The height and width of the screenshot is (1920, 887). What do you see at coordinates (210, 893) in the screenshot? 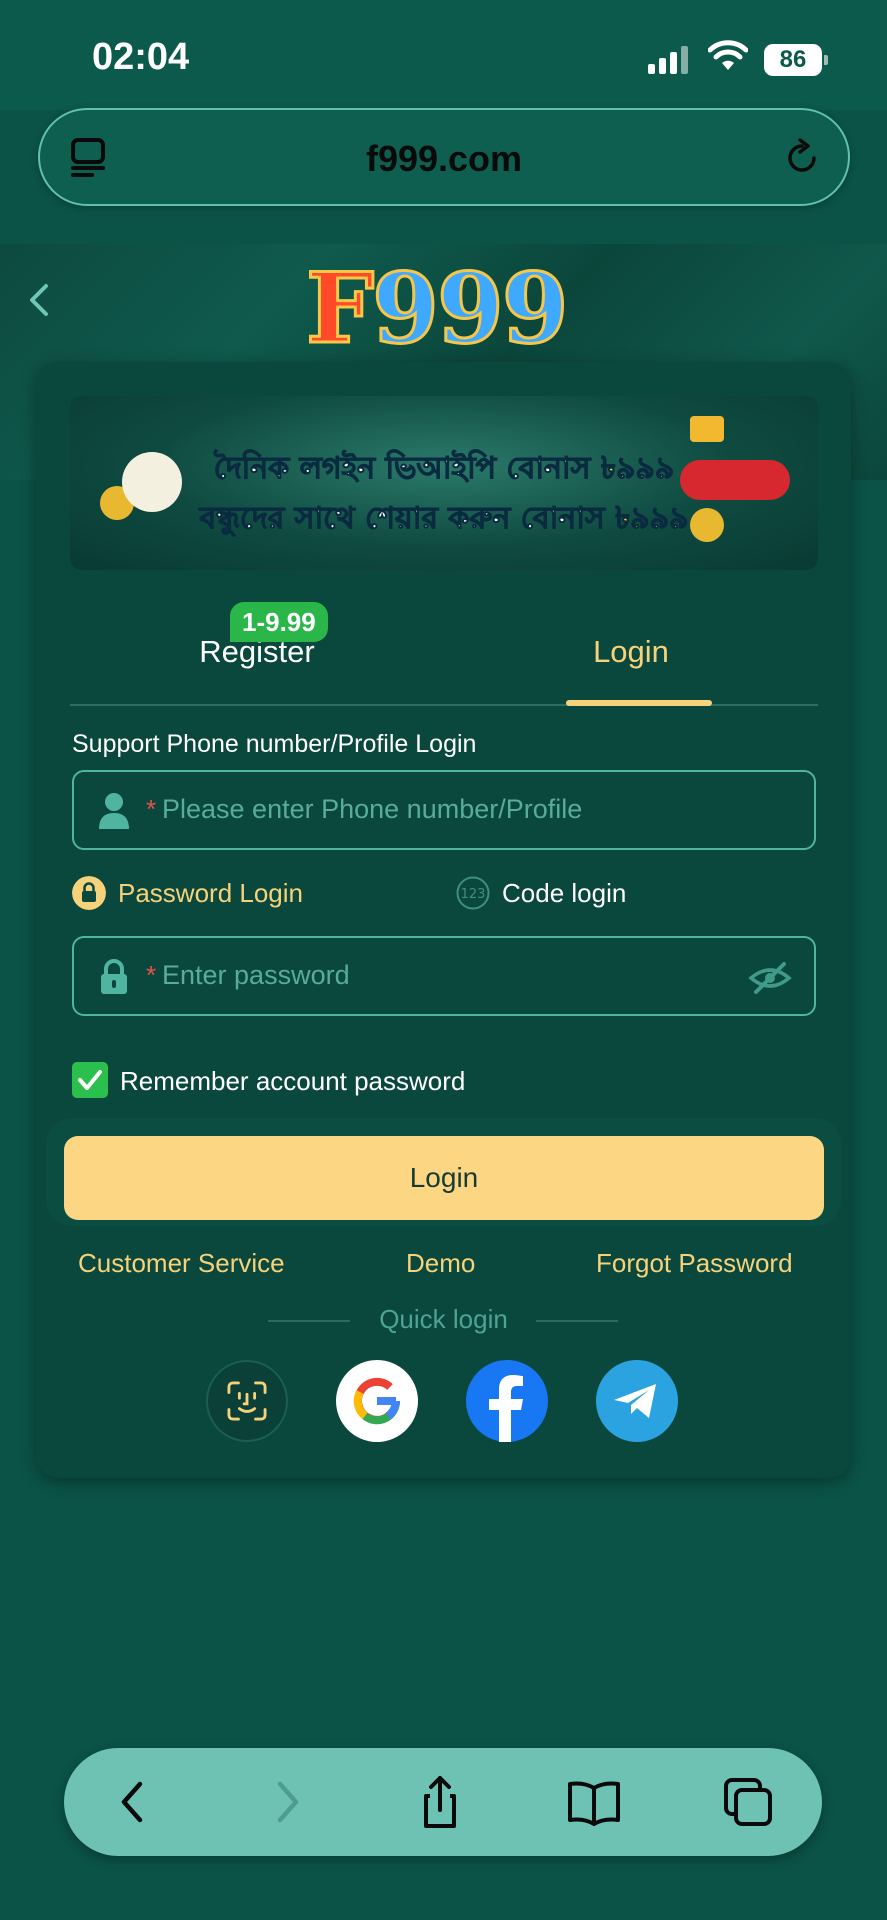
I see `password-login-label: Password Login` at bounding box center [210, 893].